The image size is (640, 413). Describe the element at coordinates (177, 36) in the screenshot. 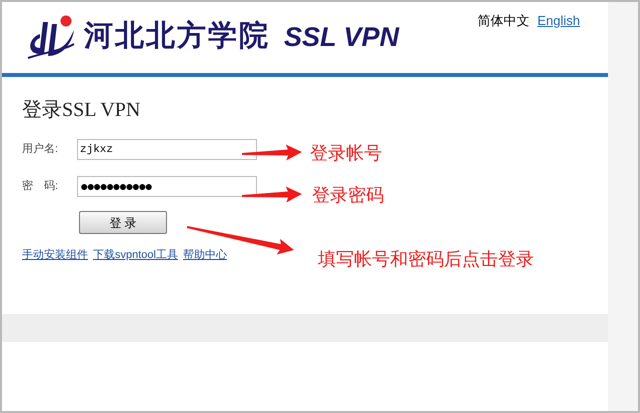

I see `school-name: 河北北方学院` at that location.